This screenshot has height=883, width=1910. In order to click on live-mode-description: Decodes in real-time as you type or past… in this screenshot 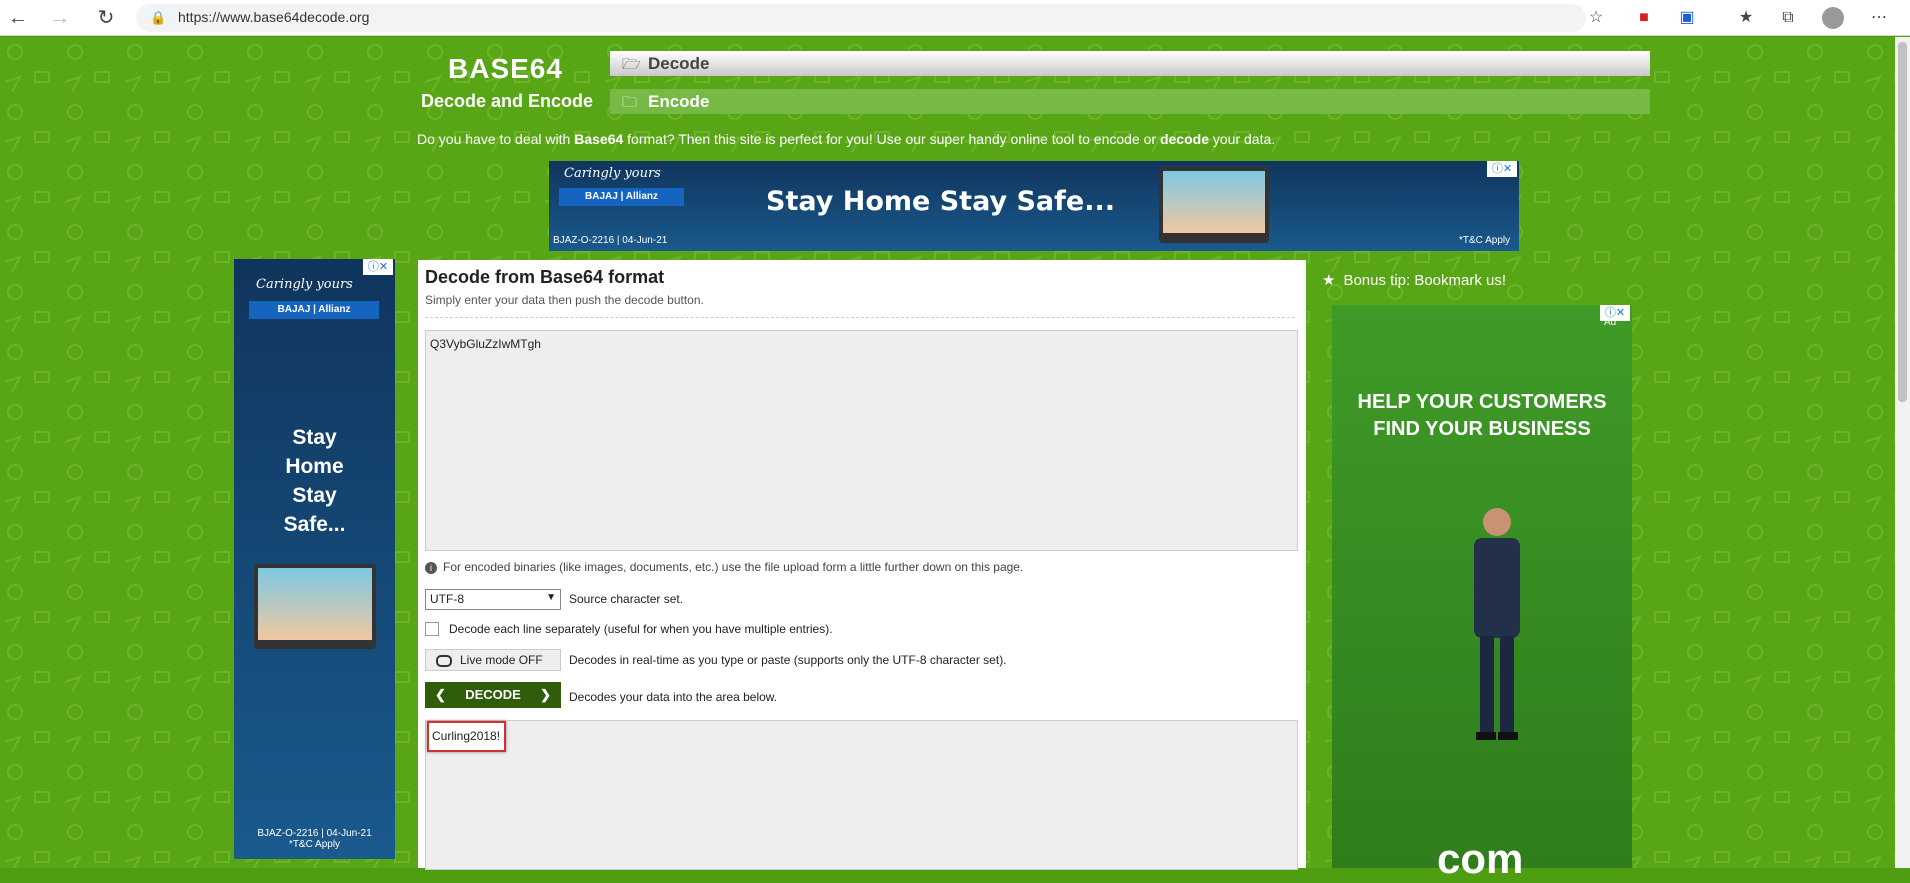, I will do `click(788, 660)`.